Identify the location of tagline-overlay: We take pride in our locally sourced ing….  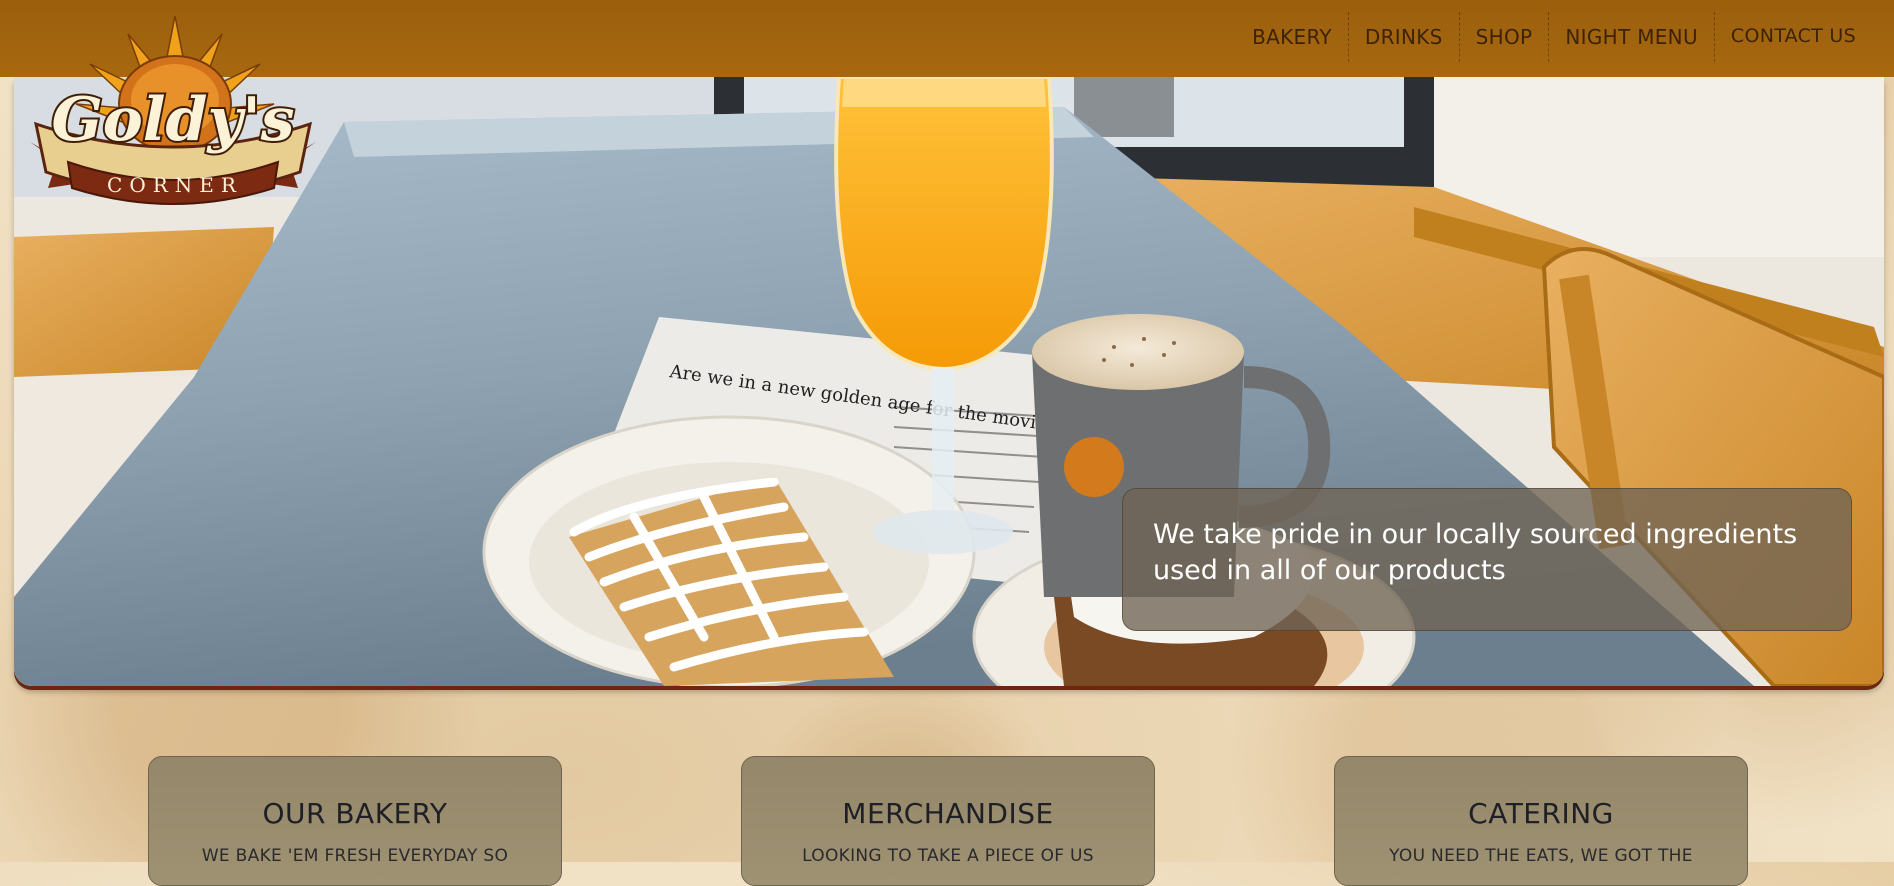
(1487, 559).